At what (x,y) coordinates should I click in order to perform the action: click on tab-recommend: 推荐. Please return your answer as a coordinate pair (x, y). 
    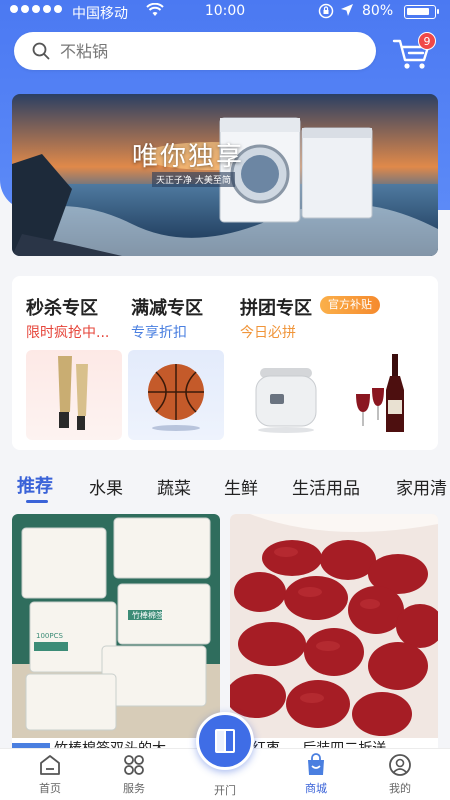
    Looking at the image, I should click on (35, 485).